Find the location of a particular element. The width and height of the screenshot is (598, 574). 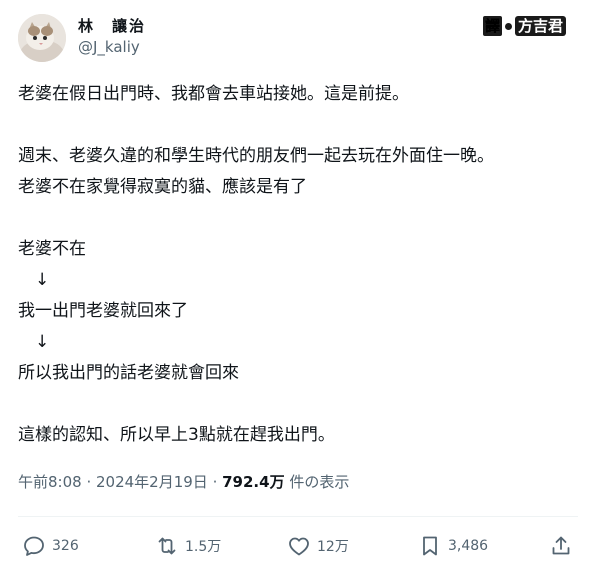

tweet-text-line: 我一出門老婆就回來了 is located at coordinates (103, 311).